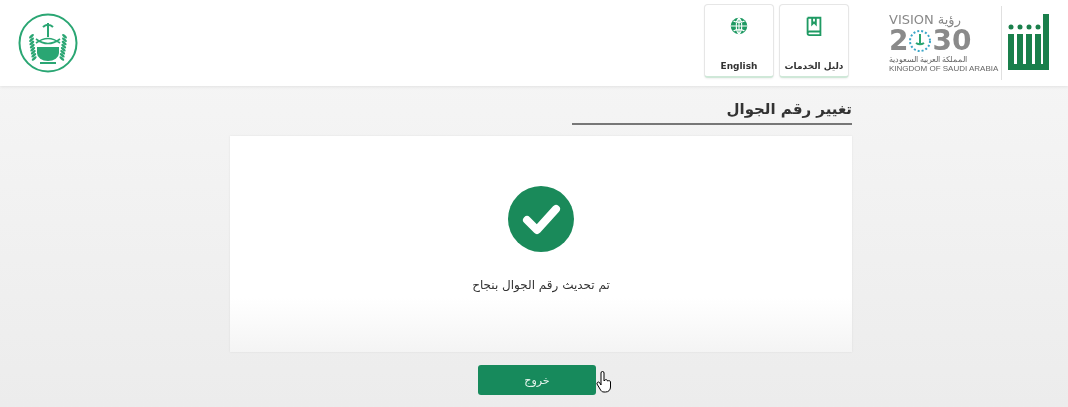 This screenshot has height=407, width=1068. Describe the element at coordinates (952, 41) in the screenshot. I see `year-logo-text: 30` at that location.